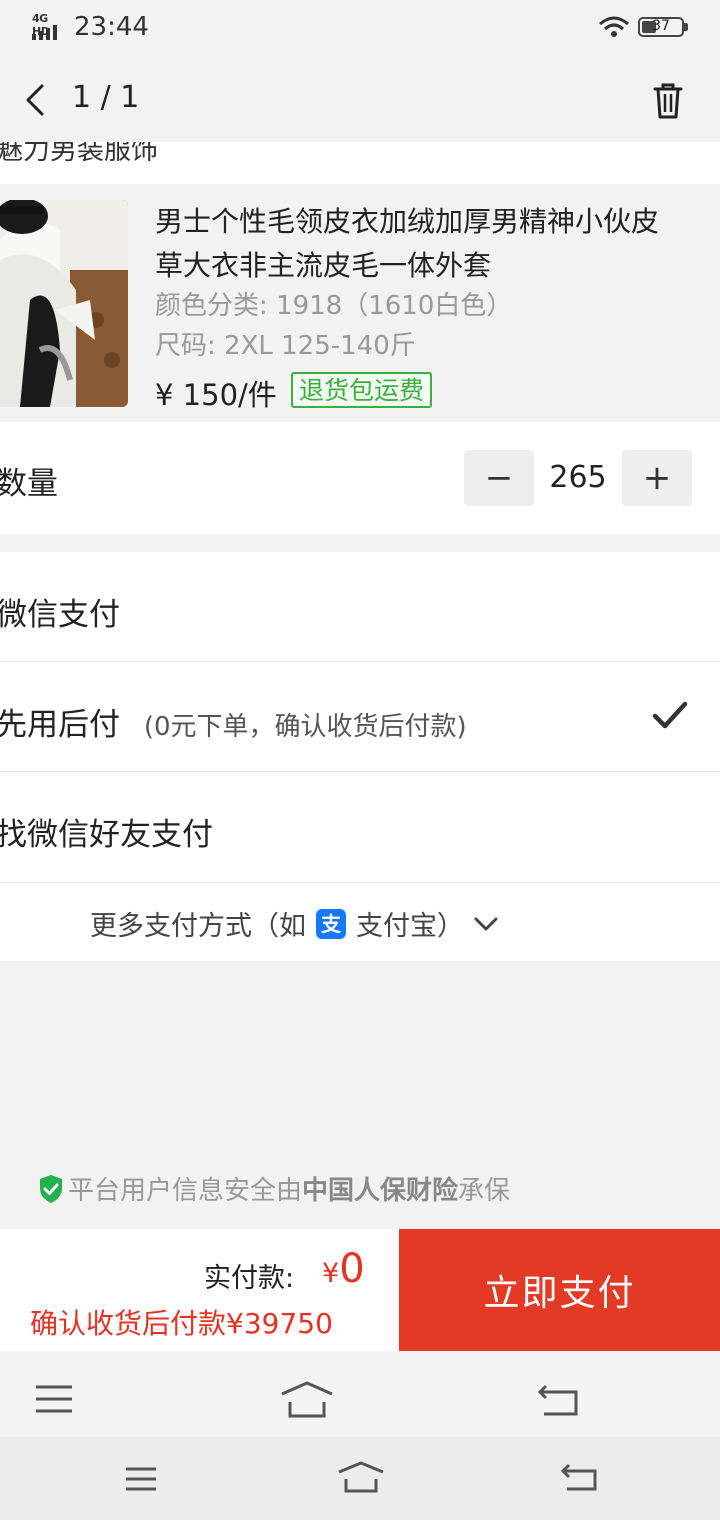 This screenshot has width=720, height=1520. Describe the element at coordinates (249, 1278) in the screenshot. I see `paid-label: 实付款:` at that location.